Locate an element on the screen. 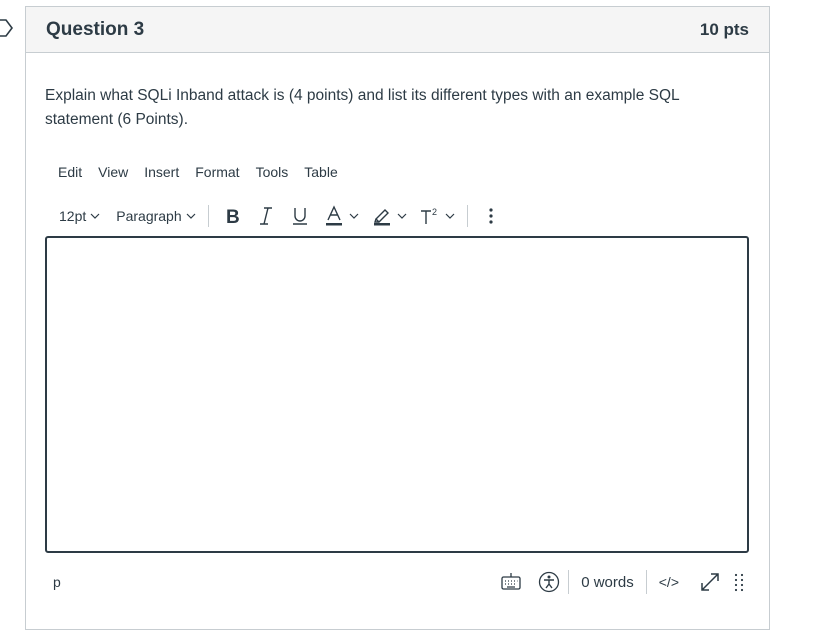  menu-edit: Edit is located at coordinates (73, 172).